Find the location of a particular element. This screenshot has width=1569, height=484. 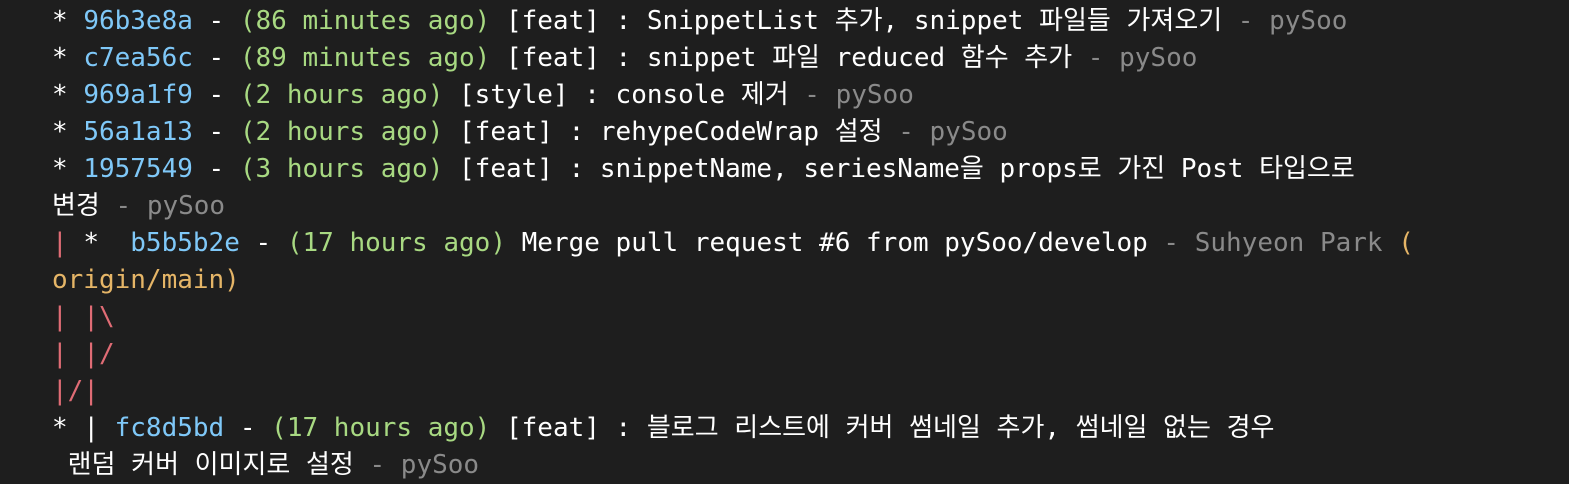

branch-ref: origin/main) is located at coordinates (146, 280).